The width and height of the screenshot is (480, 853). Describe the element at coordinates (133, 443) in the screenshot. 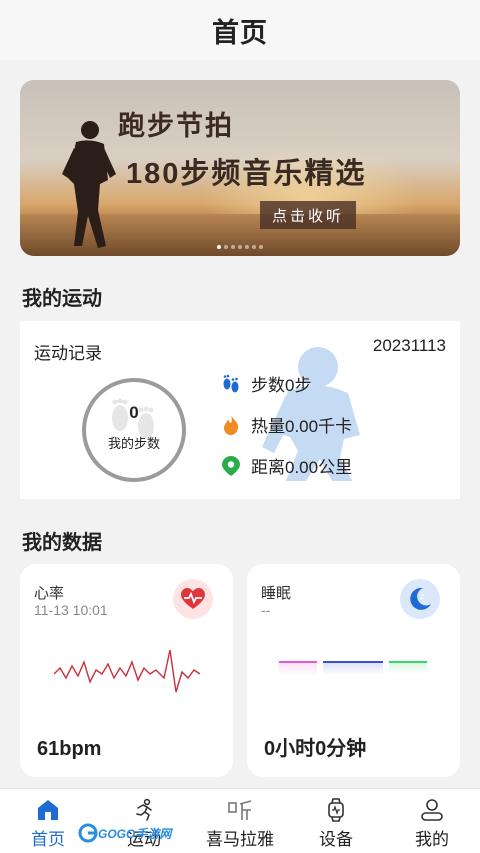

I see `steps-caption: 我的步数` at that location.